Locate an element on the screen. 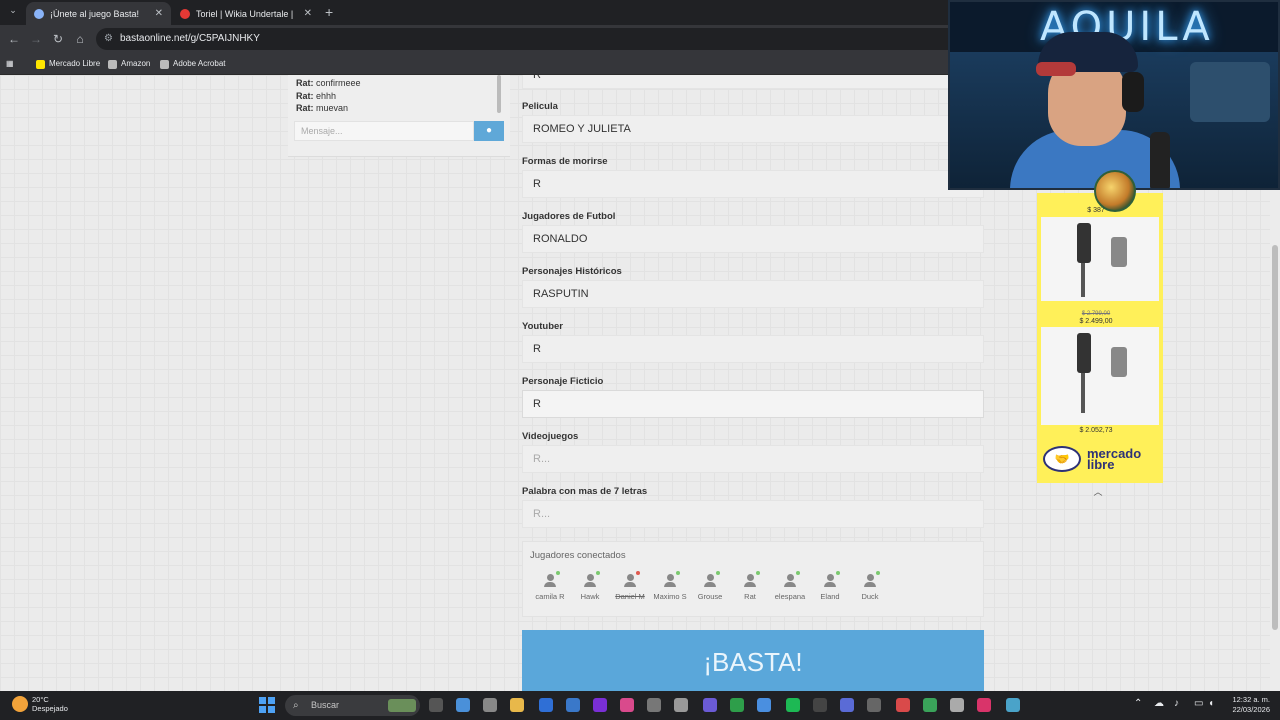 This screenshot has height=720, width=1280. instagram-icon is located at coordinates (627, 705).